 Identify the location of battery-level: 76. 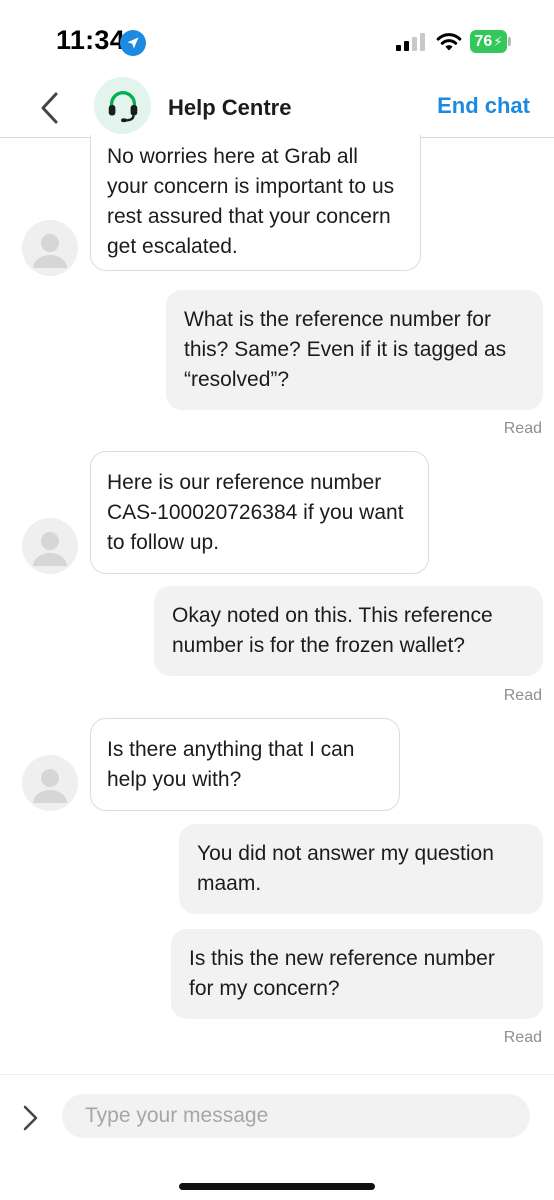
(483, 41).